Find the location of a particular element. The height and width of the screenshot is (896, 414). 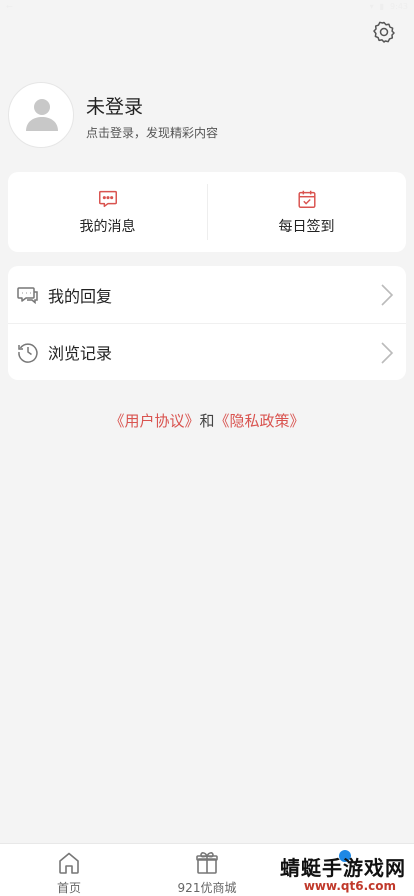

profile-header: 未登录 点击登录，发现精彩内容 is located at coordinates (207, 115).